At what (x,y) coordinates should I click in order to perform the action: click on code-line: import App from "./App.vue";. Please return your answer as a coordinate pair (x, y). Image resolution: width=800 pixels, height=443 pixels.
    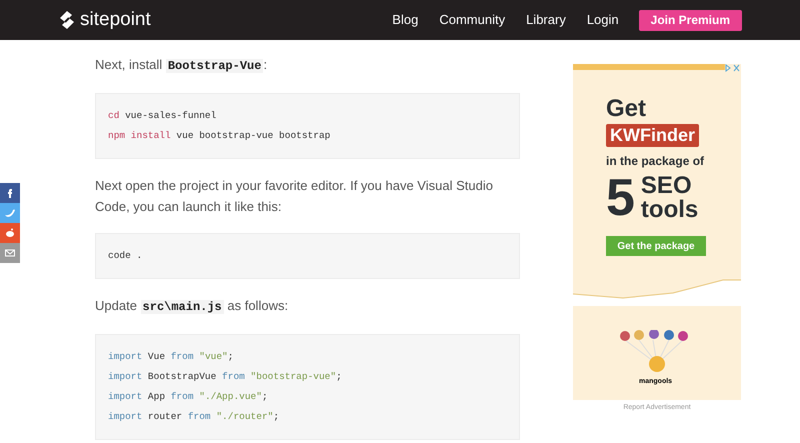
    Looking at the image, I should click on (188, 397).